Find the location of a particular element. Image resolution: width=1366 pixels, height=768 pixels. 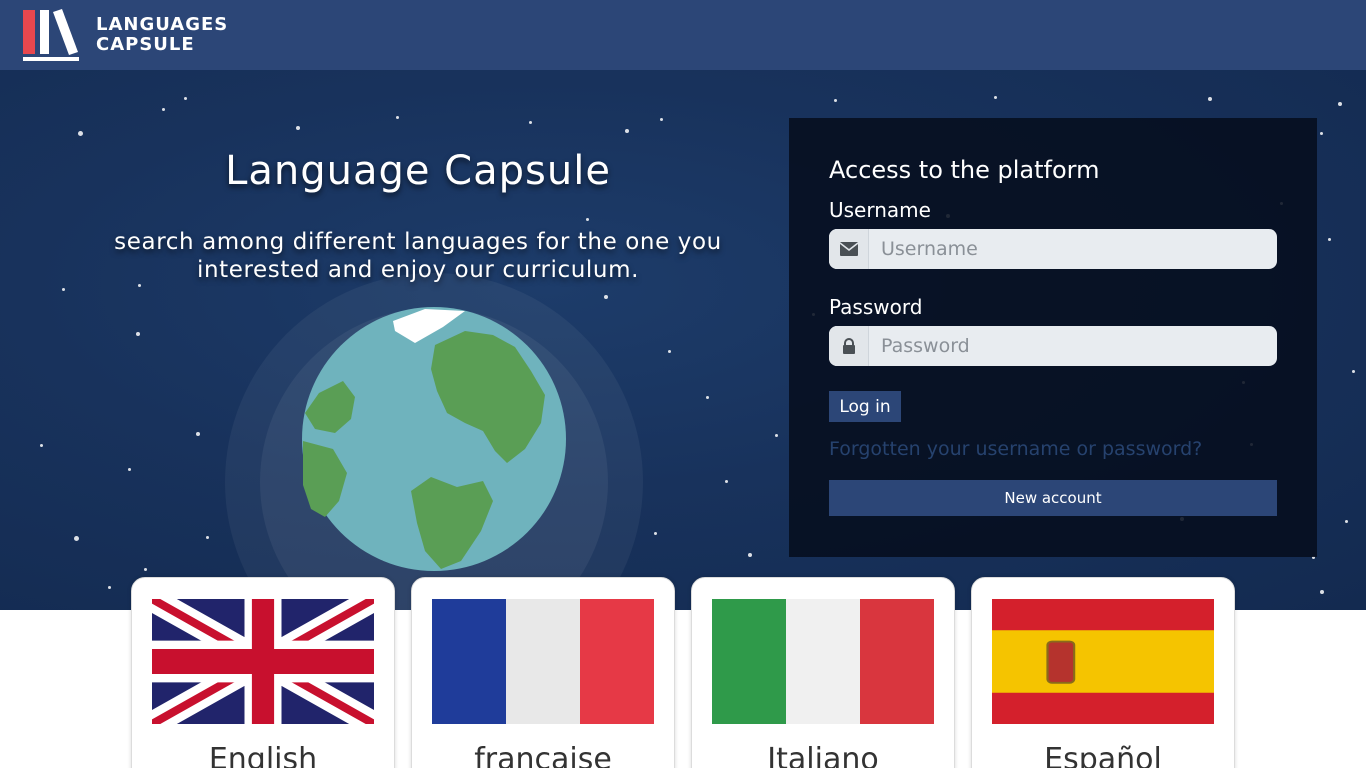

envelope-icon is located at coordinates (849, 249).